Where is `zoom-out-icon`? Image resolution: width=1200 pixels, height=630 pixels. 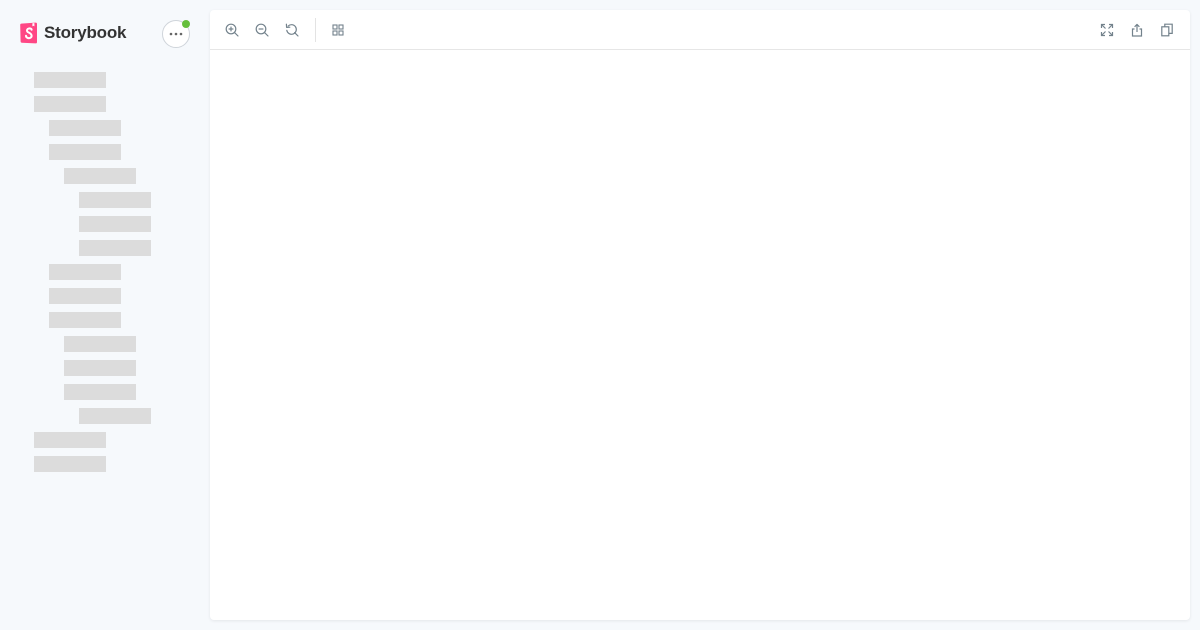 zoom-out-icon is located at coordinates (262, 30).